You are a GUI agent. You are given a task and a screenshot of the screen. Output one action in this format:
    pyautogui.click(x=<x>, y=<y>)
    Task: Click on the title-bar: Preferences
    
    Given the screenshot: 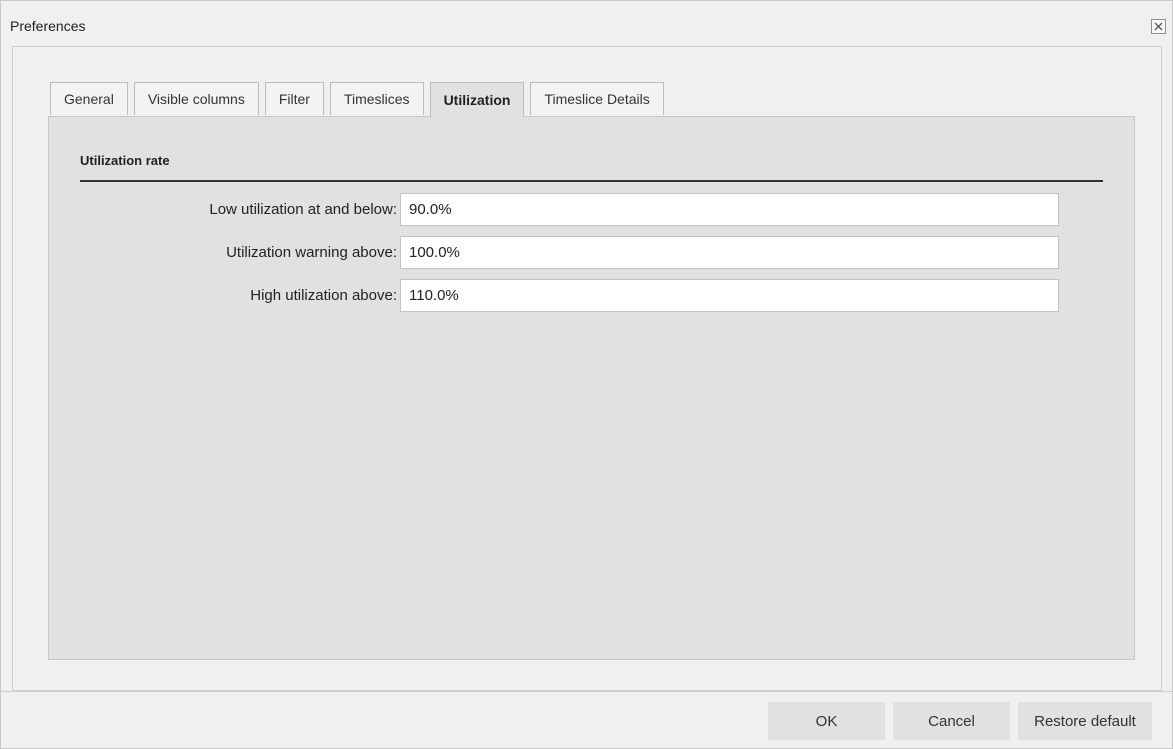 What is the action you would take?
    pyautogui.click(x=586, y=23)
    